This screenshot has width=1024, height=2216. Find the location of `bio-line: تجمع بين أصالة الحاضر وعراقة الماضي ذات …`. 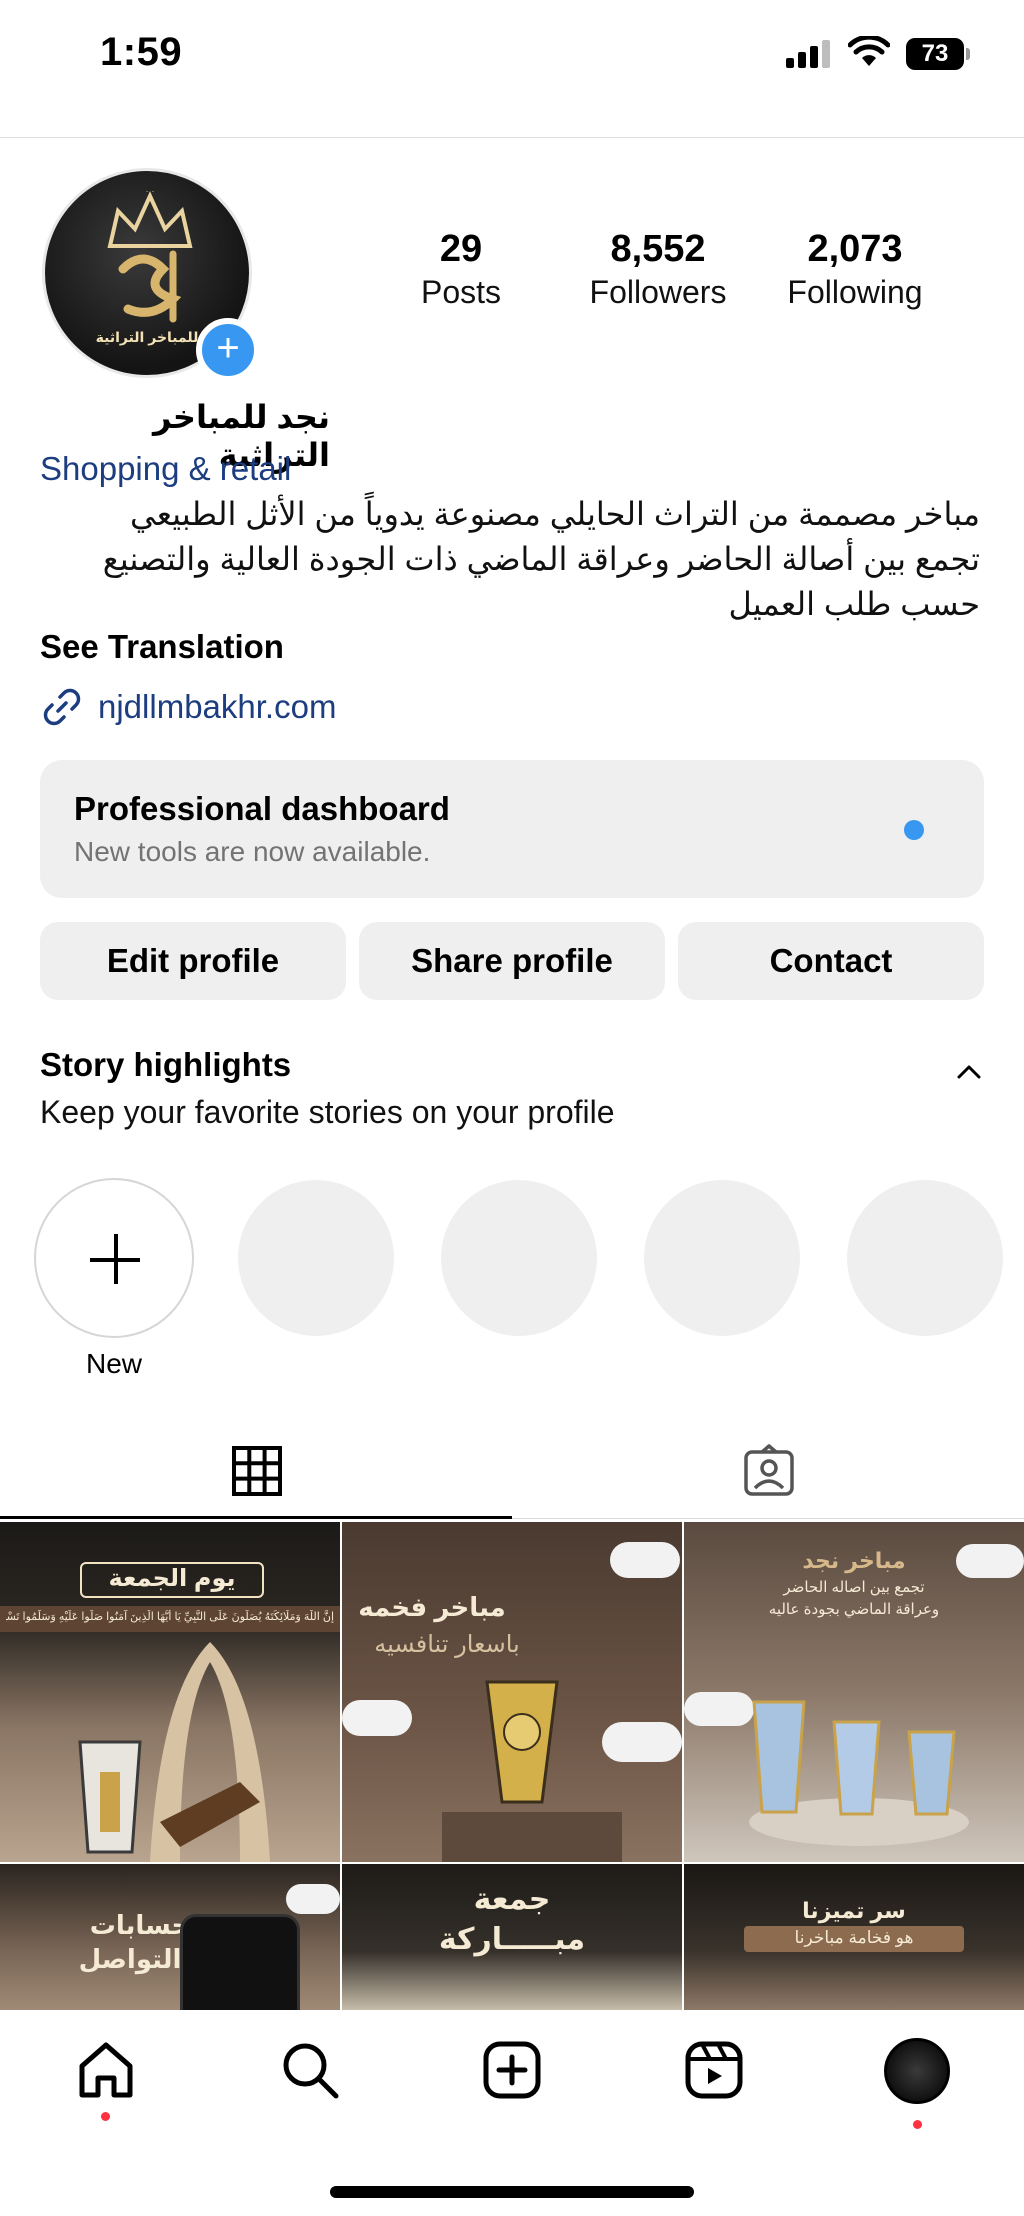

bio-line: تجمع بين أصالة الحاضر وعراقة الماضي ذات … is located at coordinates (541, 559).